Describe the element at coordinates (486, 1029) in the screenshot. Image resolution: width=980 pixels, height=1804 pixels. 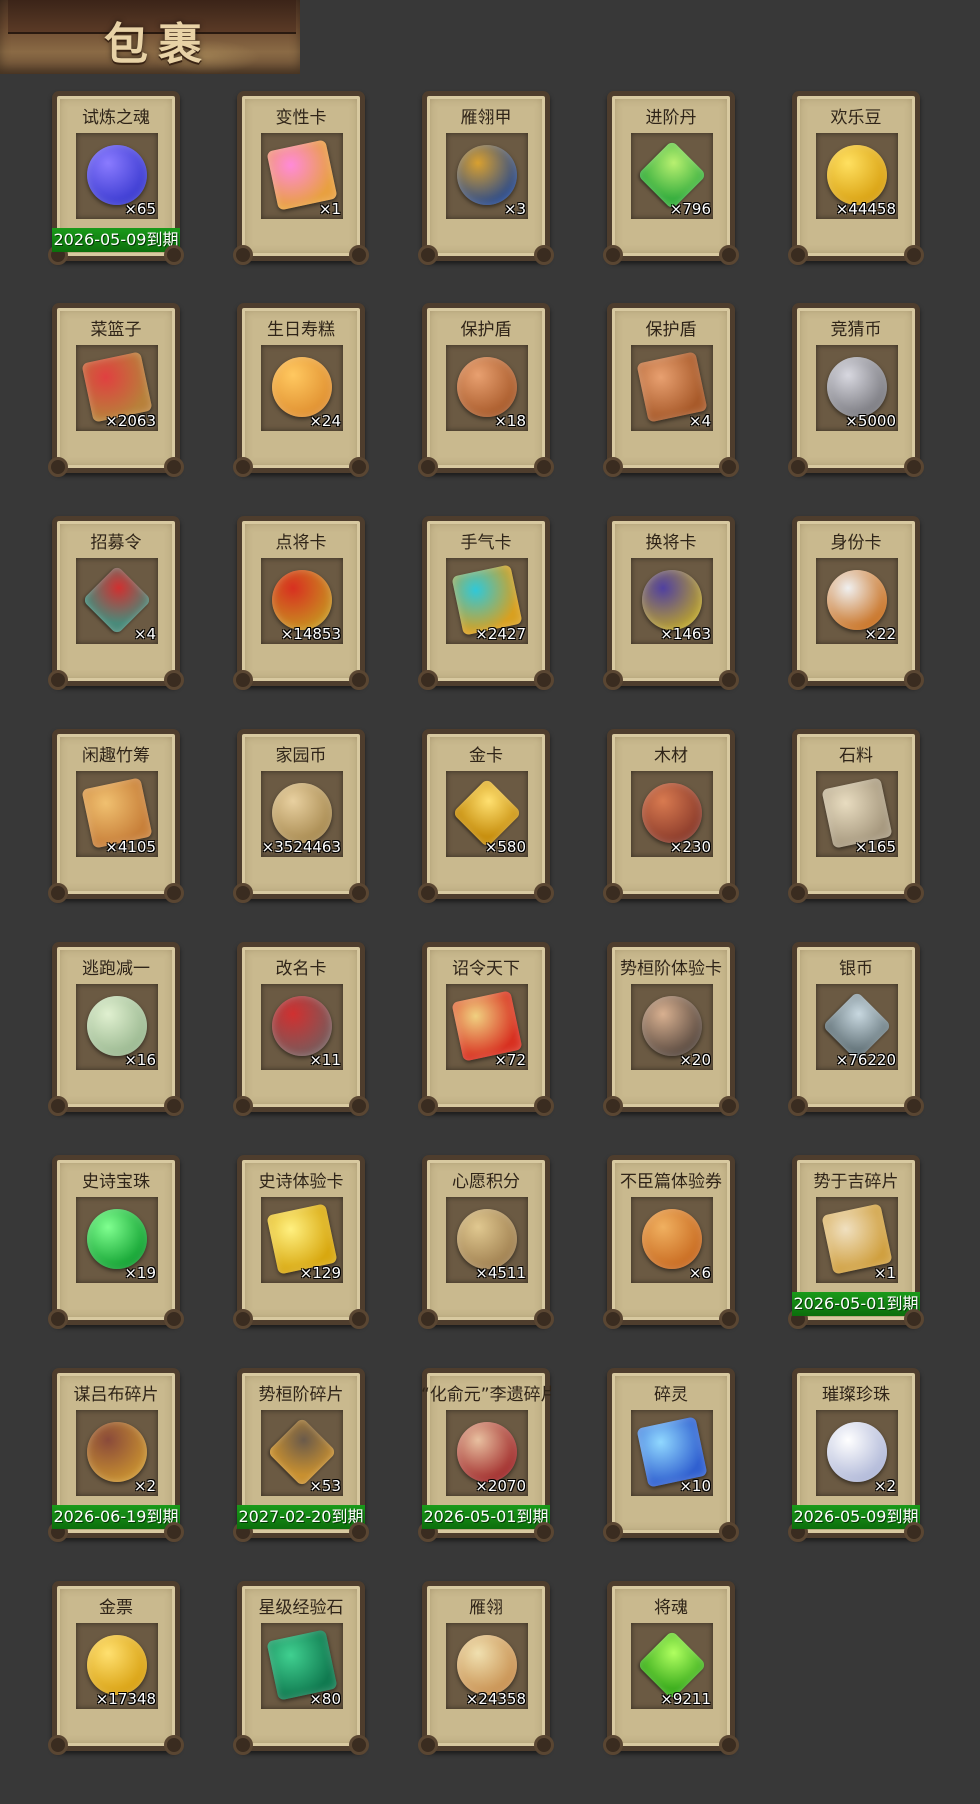
I see `inventory-item: 诏令天下 ×72` at that location.